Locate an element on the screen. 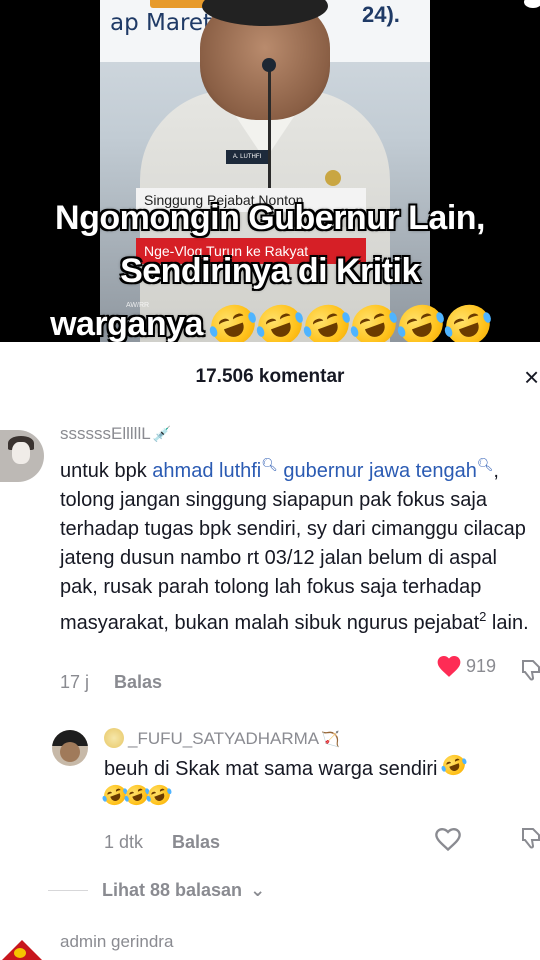 The width and height of the screenshot is (540, 960). heart-filled-icon is located at coordinates (449, 666).